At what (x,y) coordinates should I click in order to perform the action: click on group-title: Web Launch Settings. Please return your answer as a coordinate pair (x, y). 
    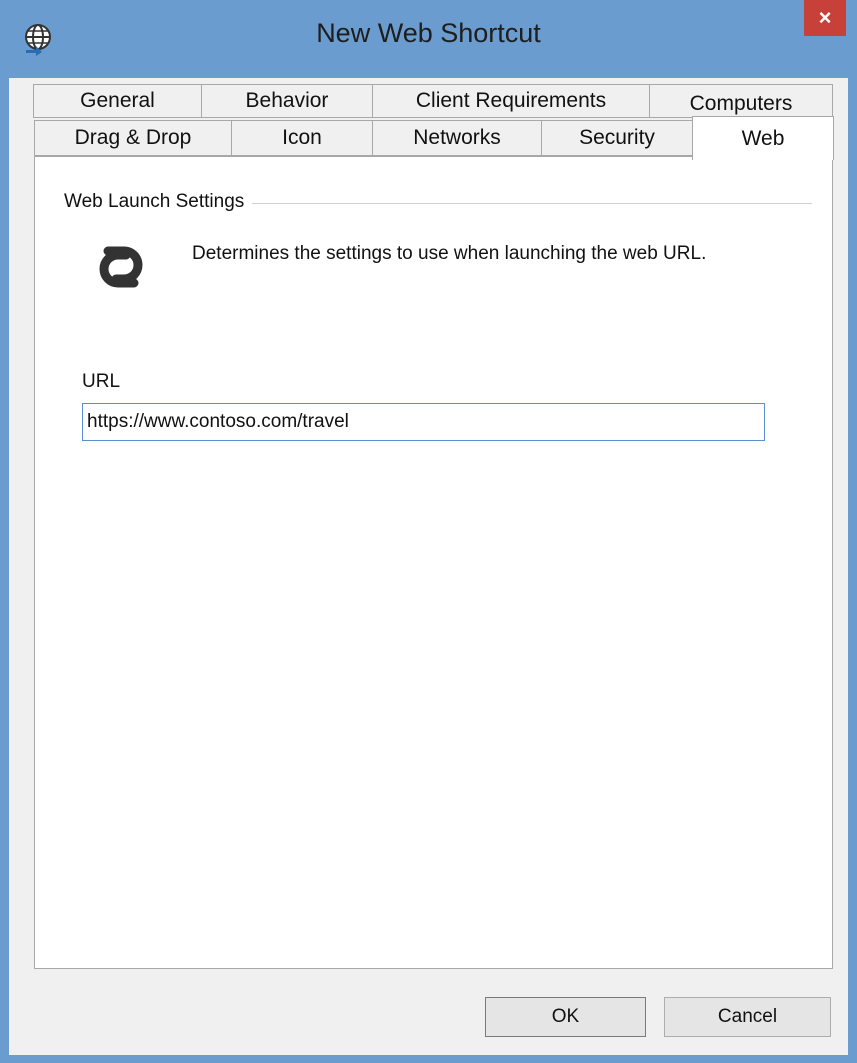
    Looking at the image, I should click on (158, 202).